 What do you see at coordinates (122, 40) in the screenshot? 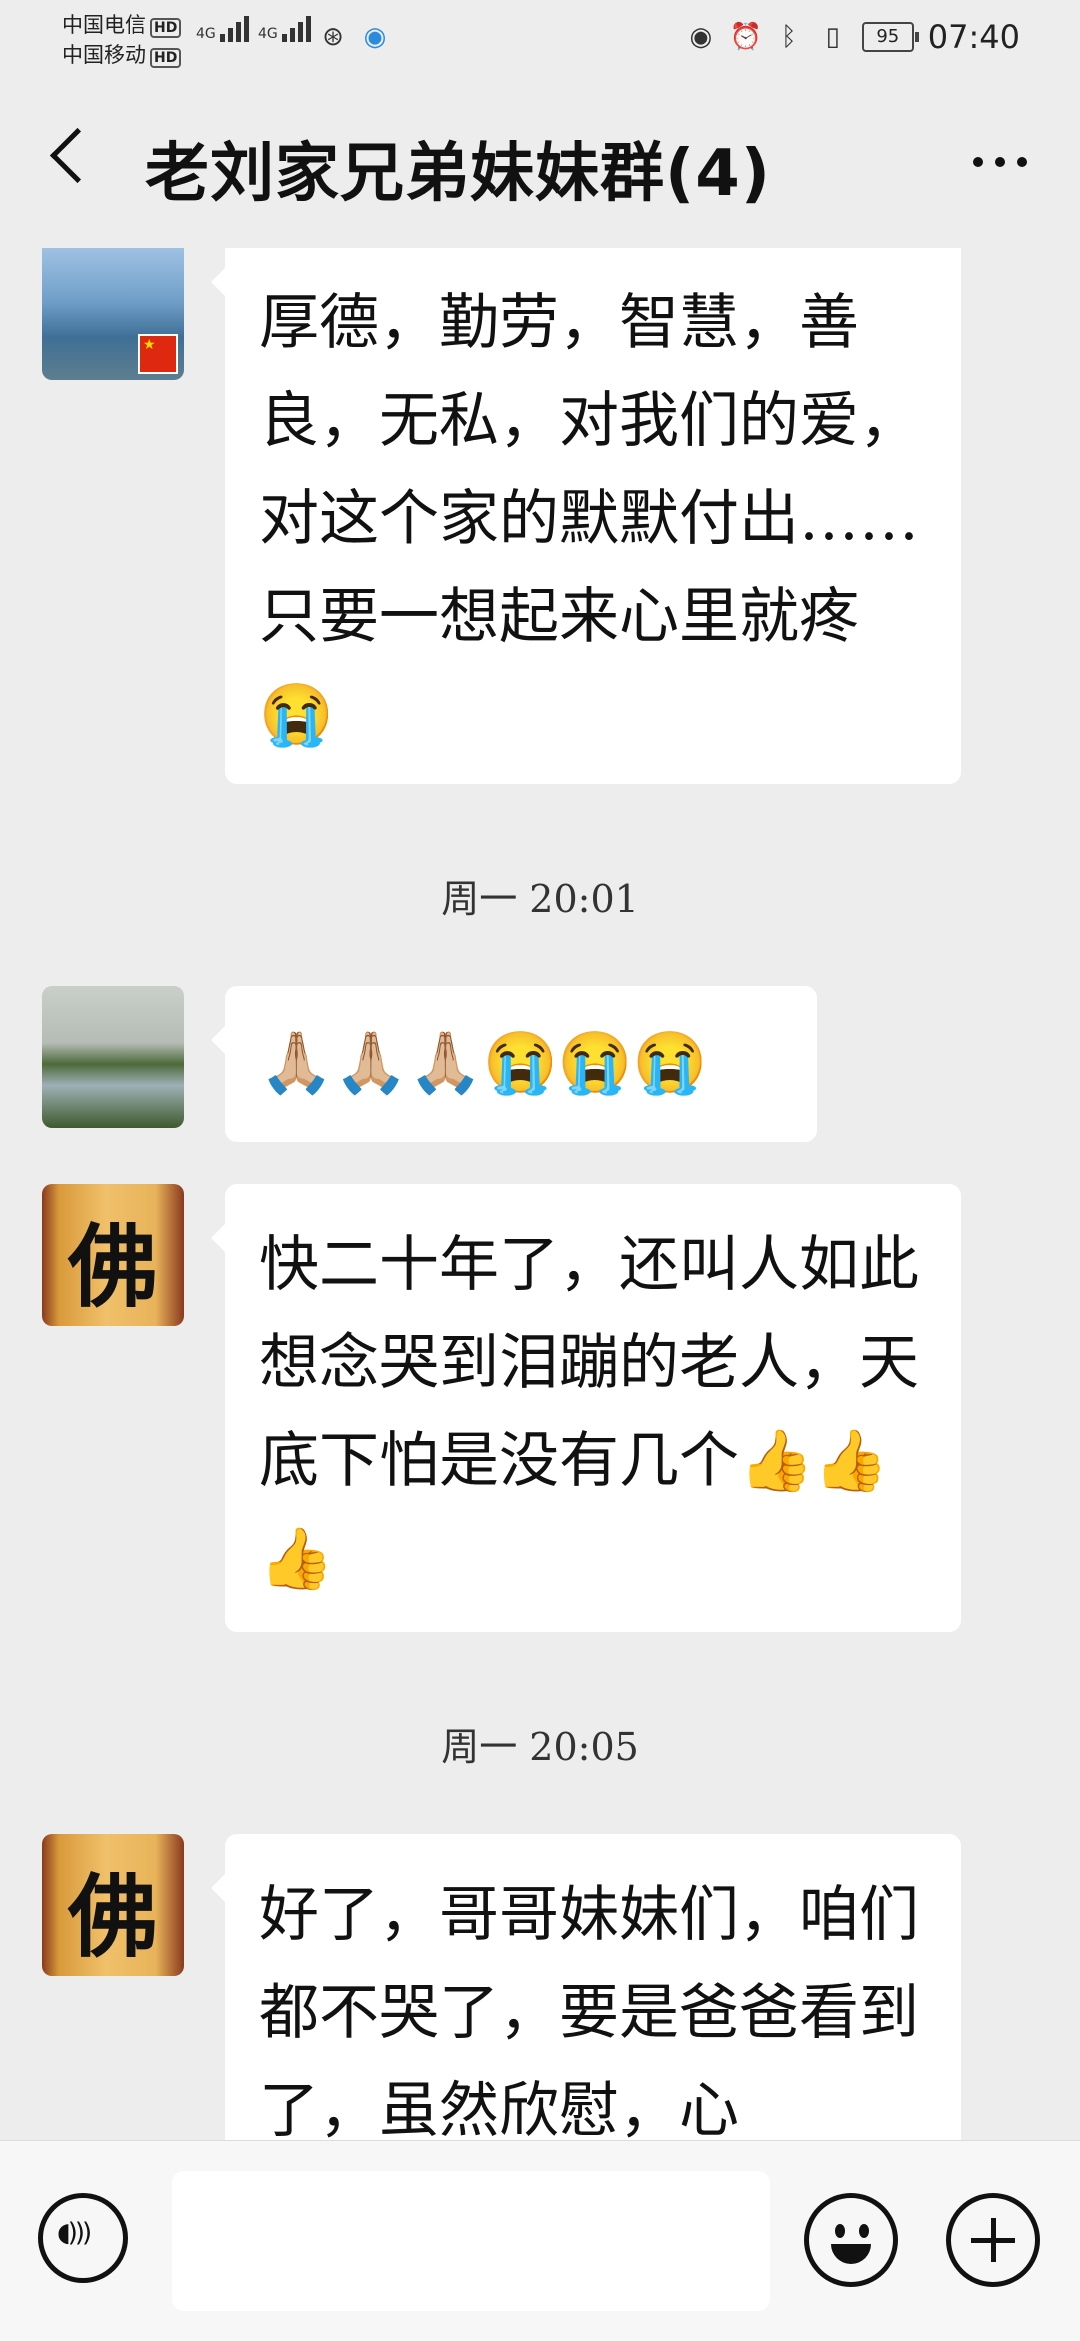
I see `carrier-info: 中国电信 HD 中国移动 HD` at bounding box center [122, 40].